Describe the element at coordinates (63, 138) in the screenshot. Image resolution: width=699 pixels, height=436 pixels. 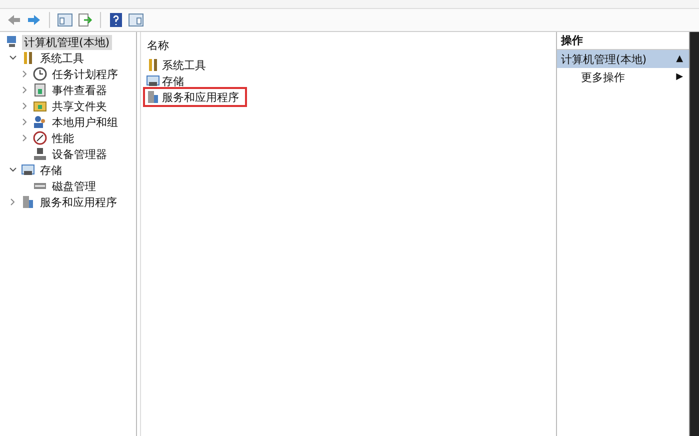
I see `tree-item: 性能` at that location.